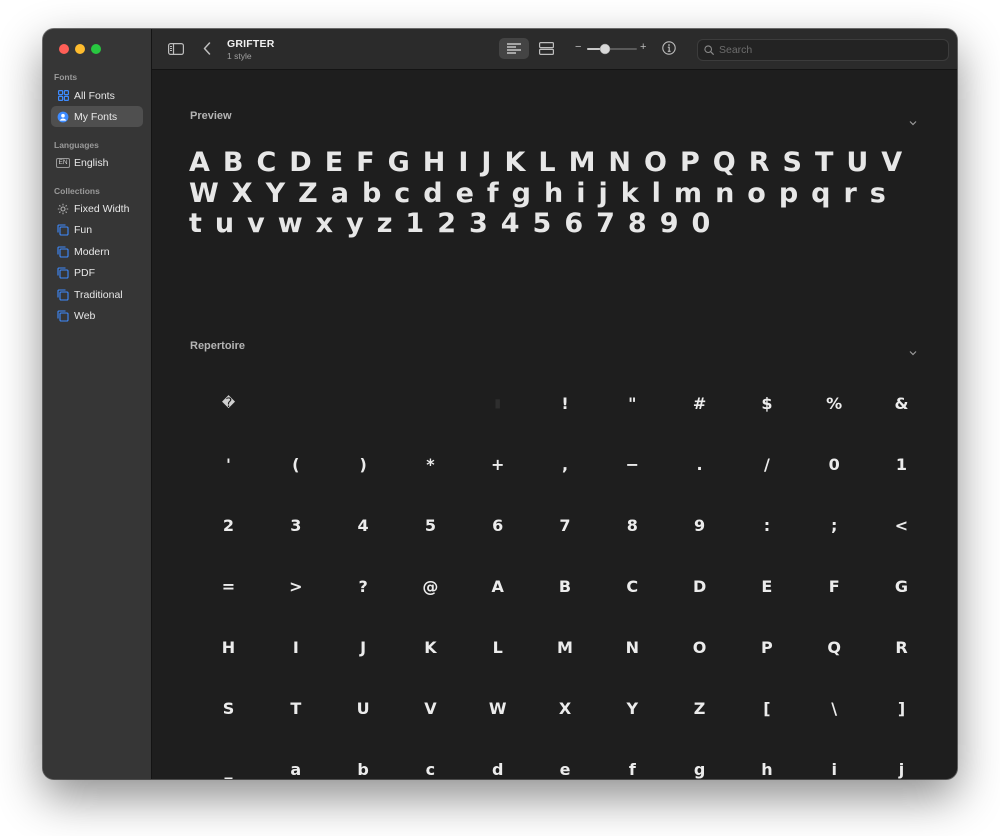  What do you see at coordinates (295, 759) in the screenshot?
I see `glyph-cell: a` at bounding box center [295, 759].